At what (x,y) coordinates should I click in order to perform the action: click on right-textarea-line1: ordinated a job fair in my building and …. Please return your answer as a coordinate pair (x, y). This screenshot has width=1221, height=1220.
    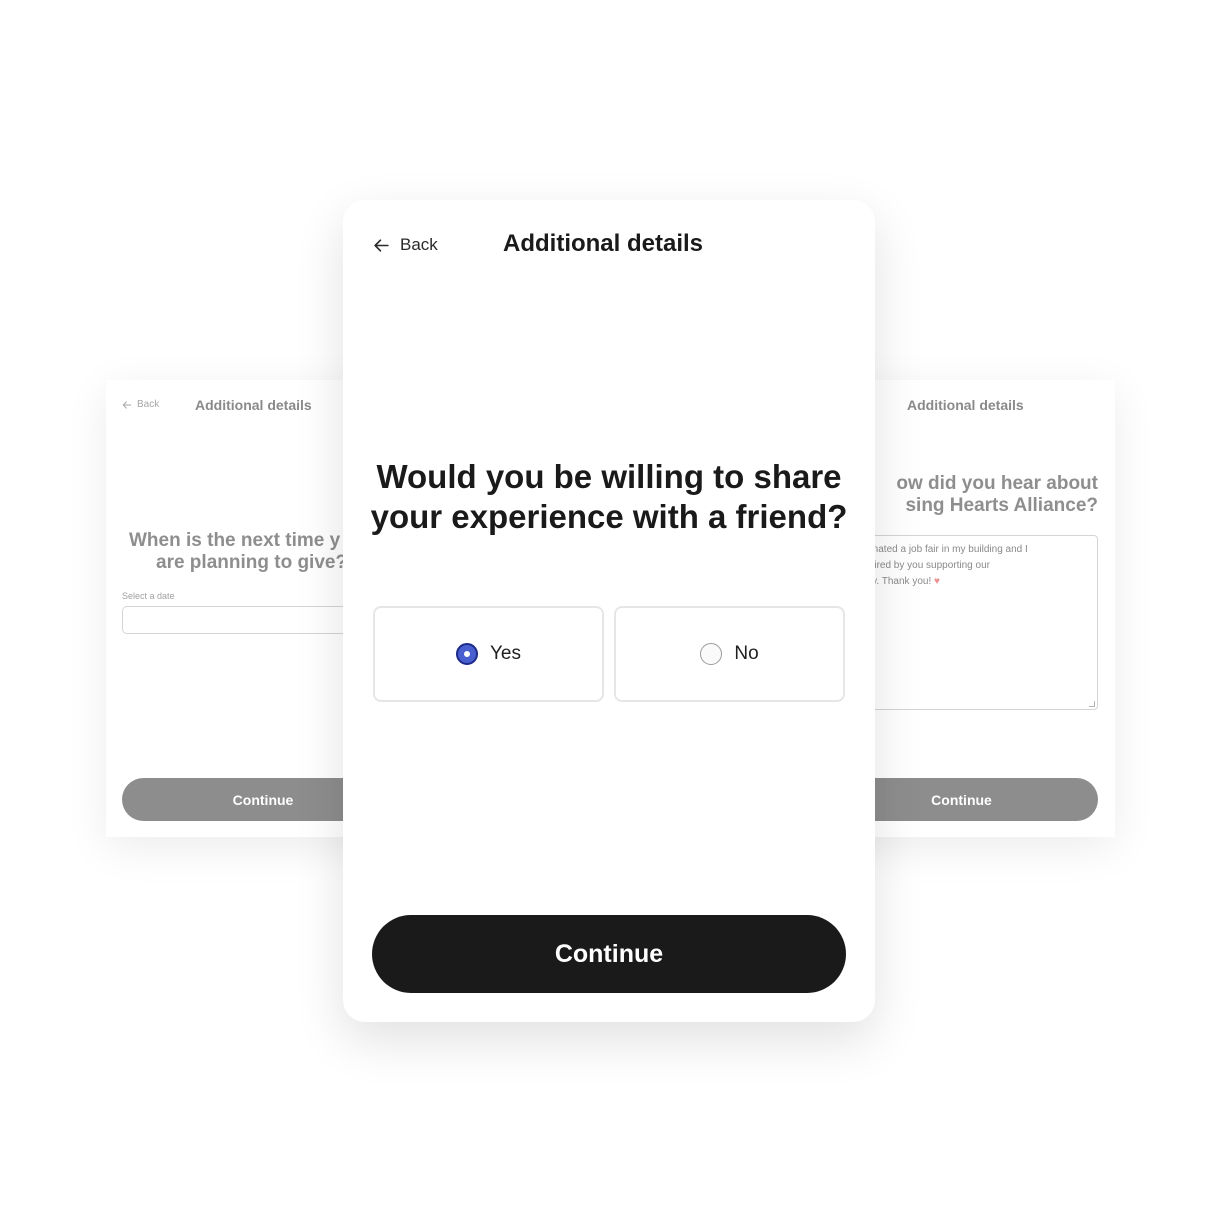
    Looking at the image, I should click on (942, 549).